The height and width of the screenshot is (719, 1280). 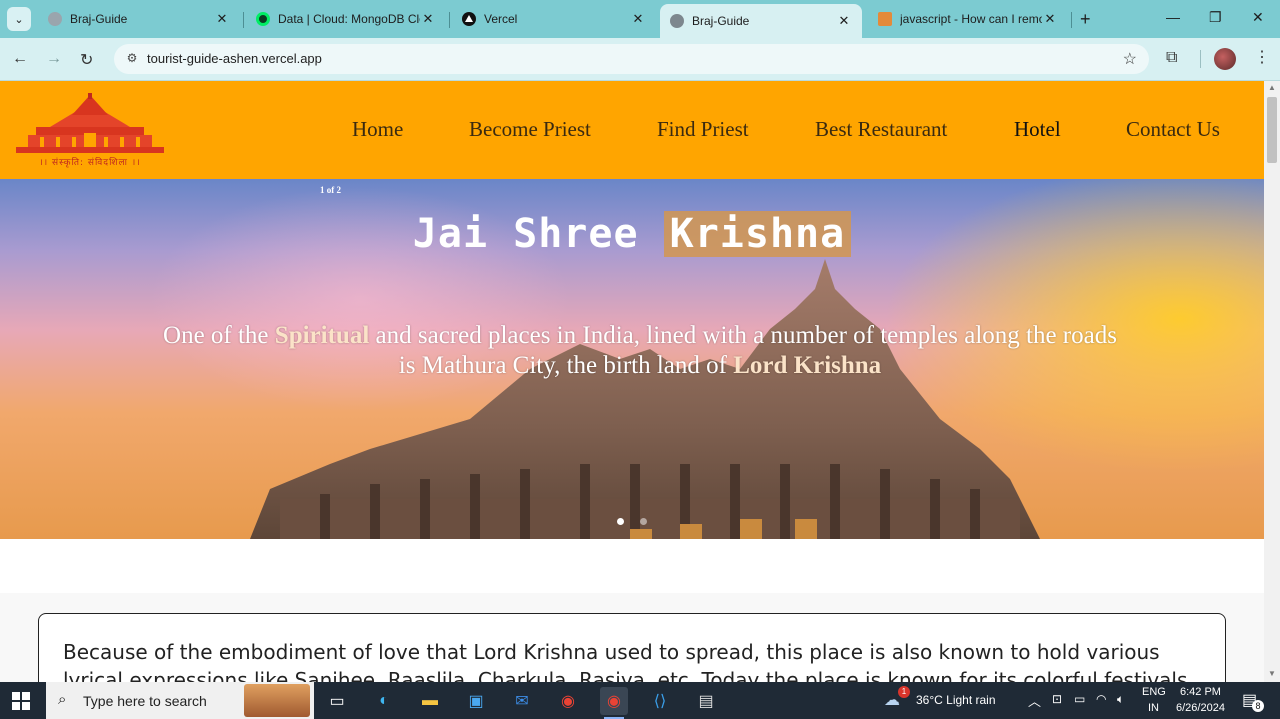 I want to click on extensions-puzzle-icon: ⧉, so click(x=1171, y=58).